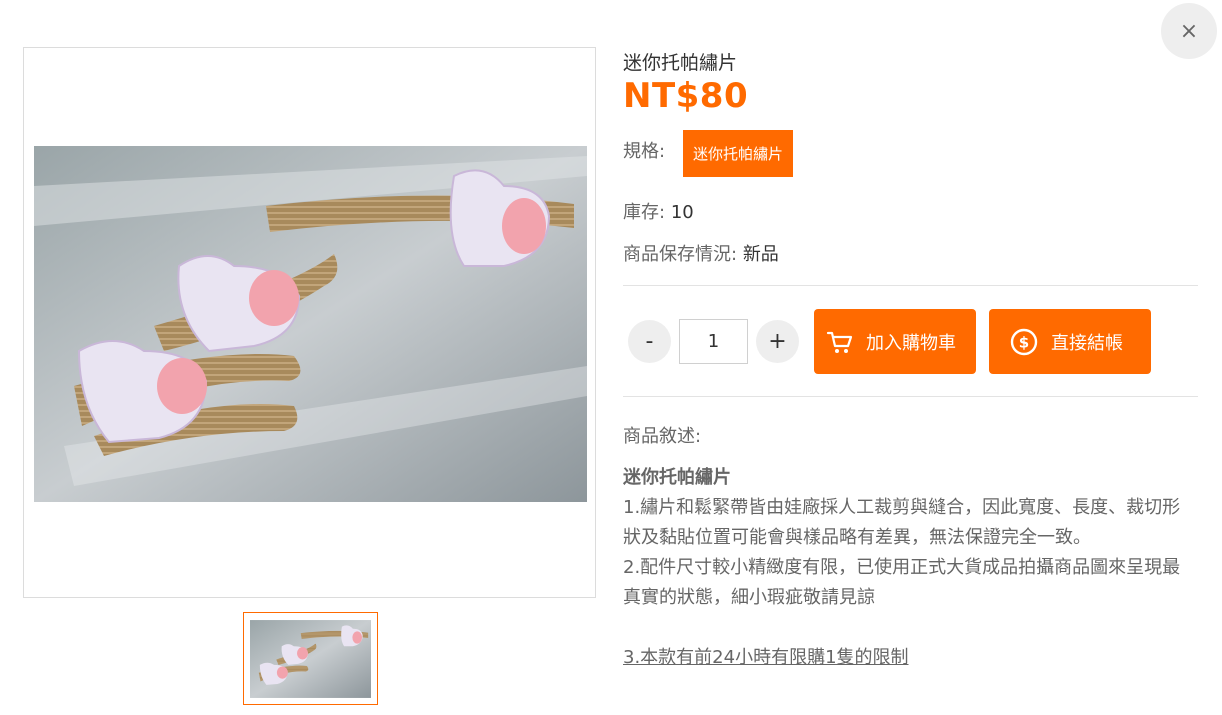  I want to click on stock-label: 庫存:, so click(644, 212).